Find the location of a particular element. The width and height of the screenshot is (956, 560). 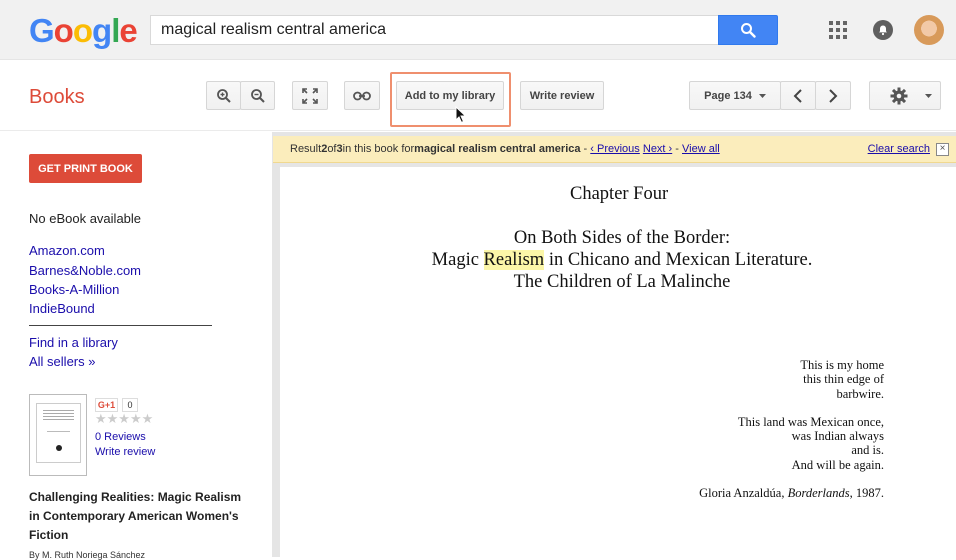

zoom-out-icon is located at coordinates (257, 95).